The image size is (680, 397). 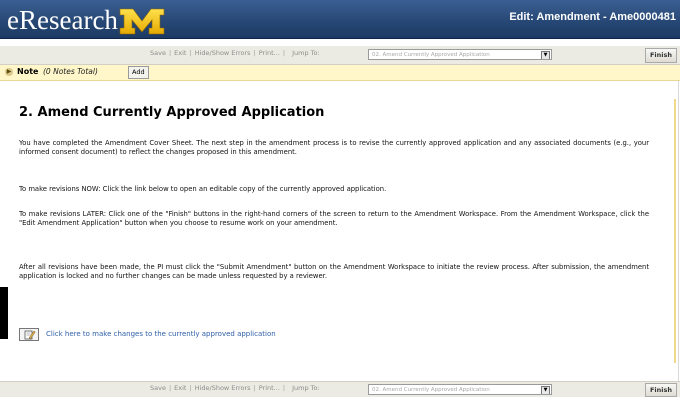 What do you see at coordinates (70, 71) in the screenshot?
I see `note-count: (0 Notes Total)` at bounding box center [70, 71].